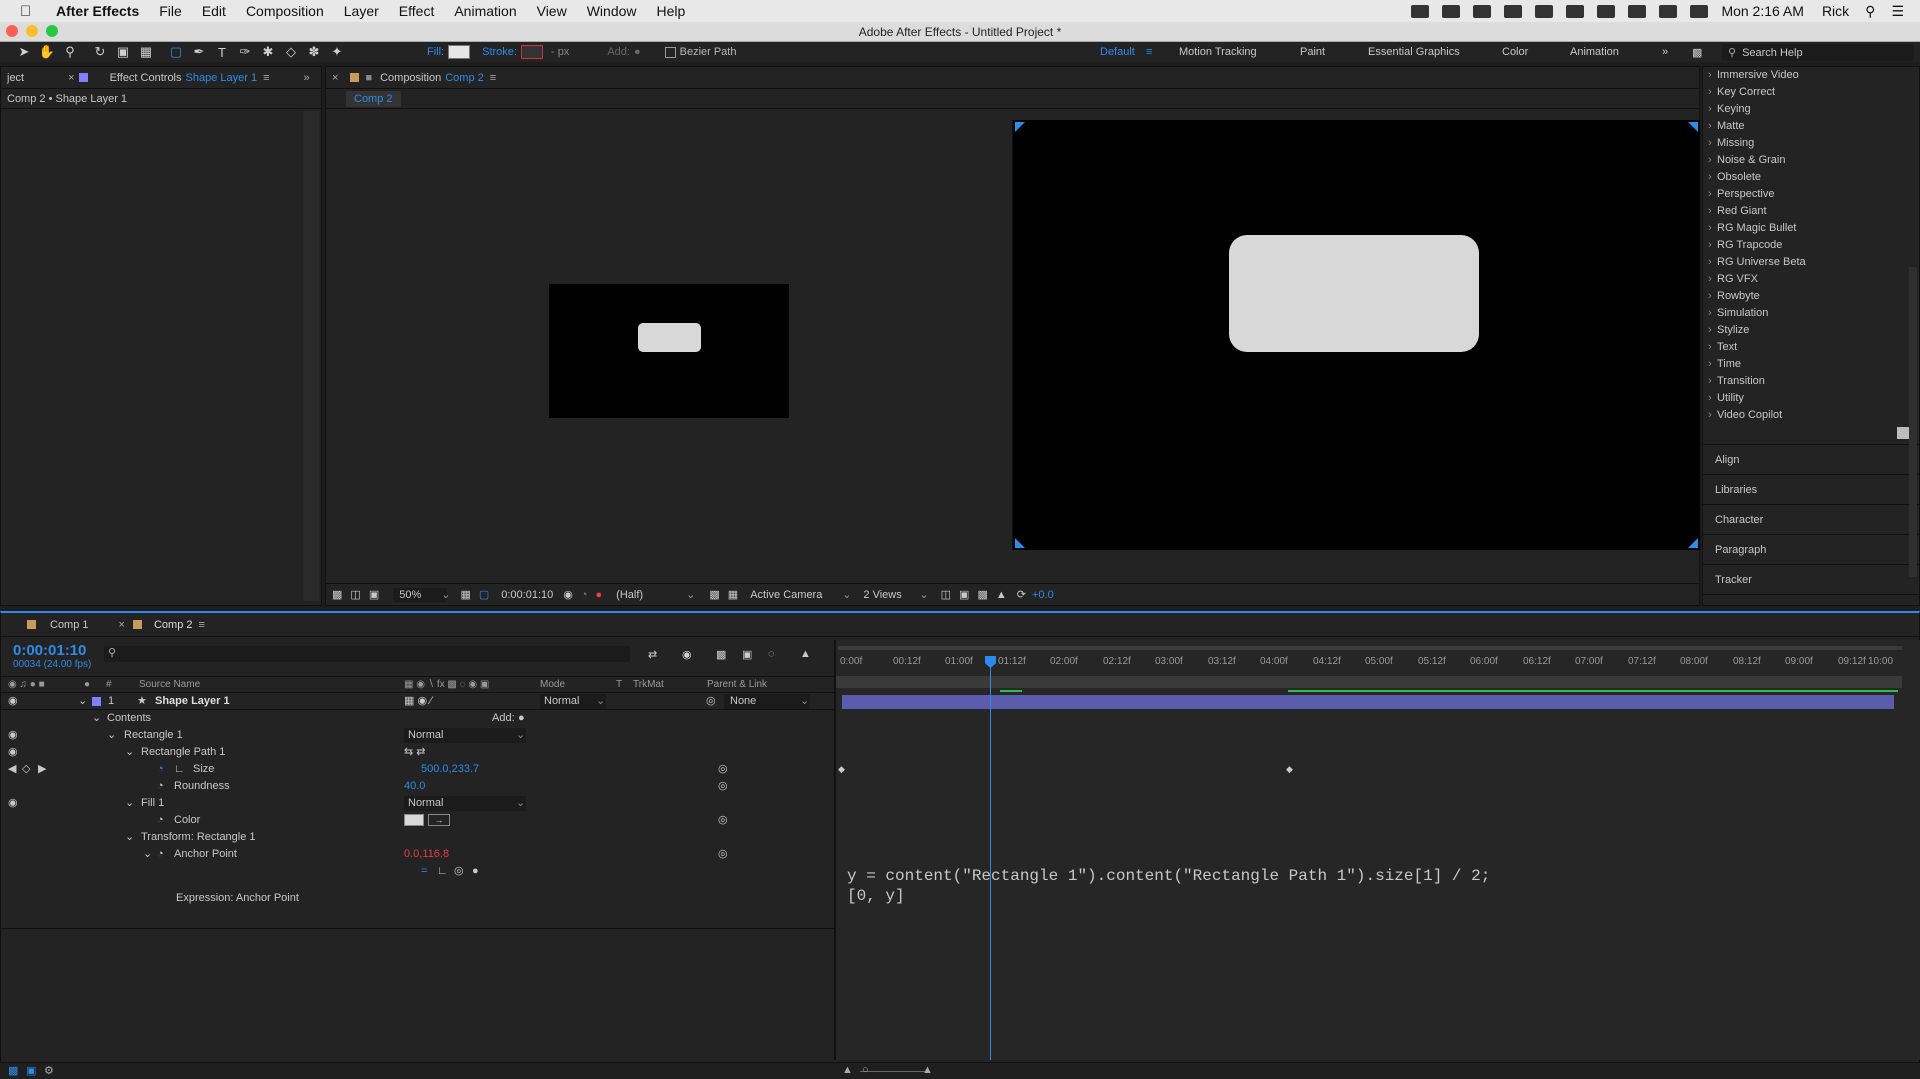  What do you see at coordinates (179, 769) in the screenshot?
I see `graph-icon: ∟` at bounding box center [179, 769].